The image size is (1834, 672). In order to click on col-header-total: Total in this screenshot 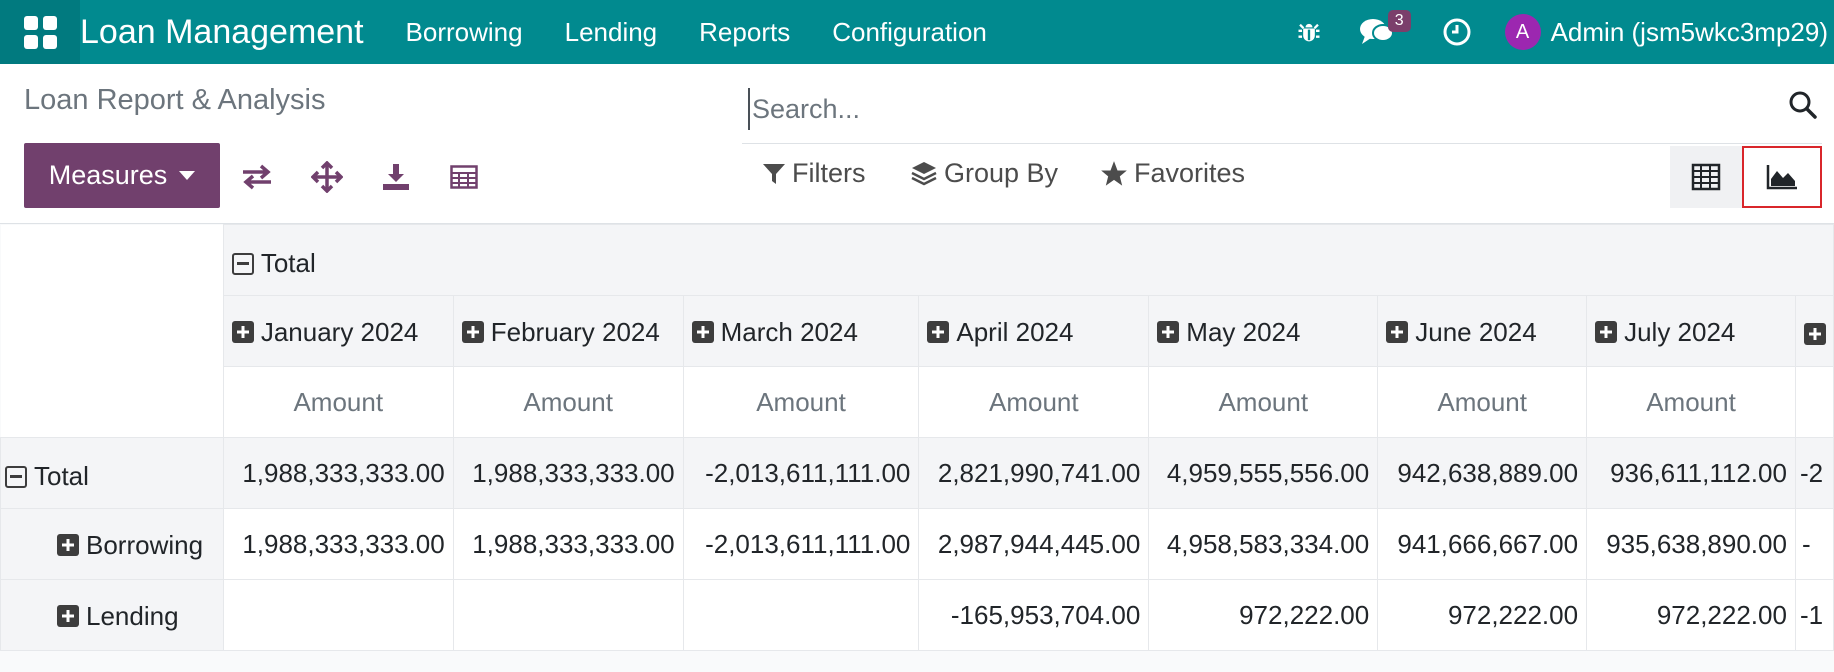, I will do `click(1028, 260)`.